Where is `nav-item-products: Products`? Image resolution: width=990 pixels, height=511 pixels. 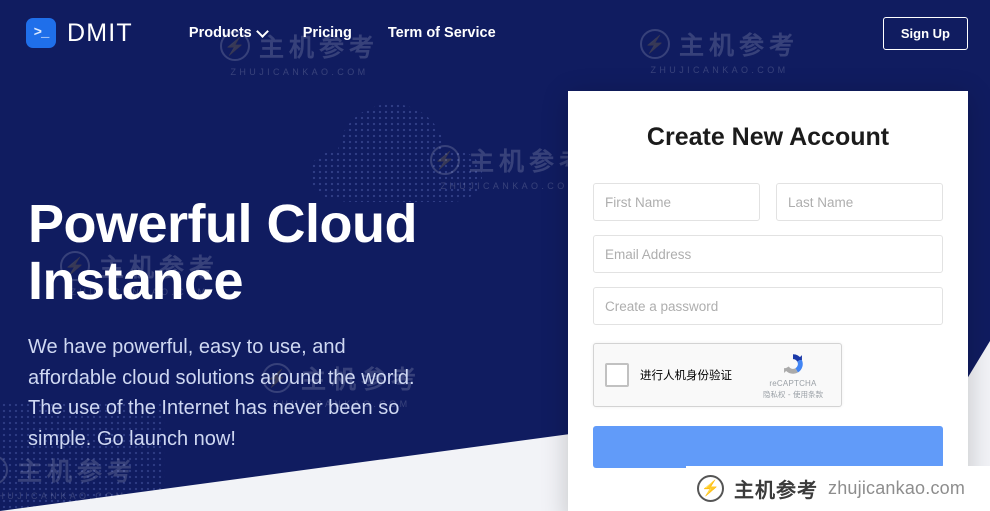 nav-item-products: Products is located at coordinates (228, 33).